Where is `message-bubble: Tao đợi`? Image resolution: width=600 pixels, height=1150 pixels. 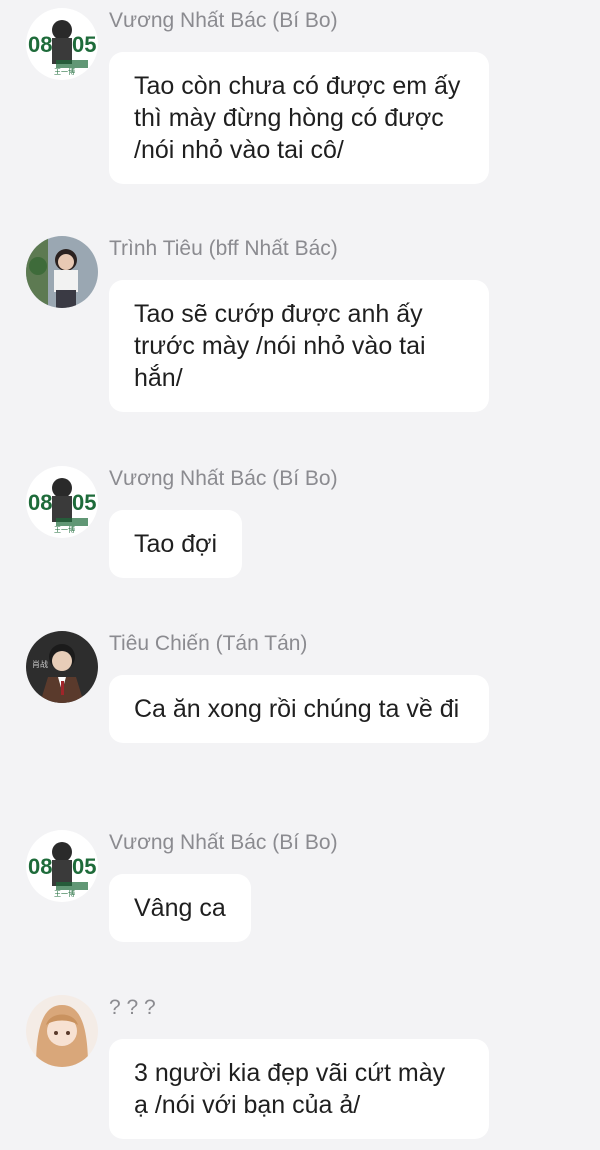 message-bubble: Tao đợi is located at coordinates (176, 544).